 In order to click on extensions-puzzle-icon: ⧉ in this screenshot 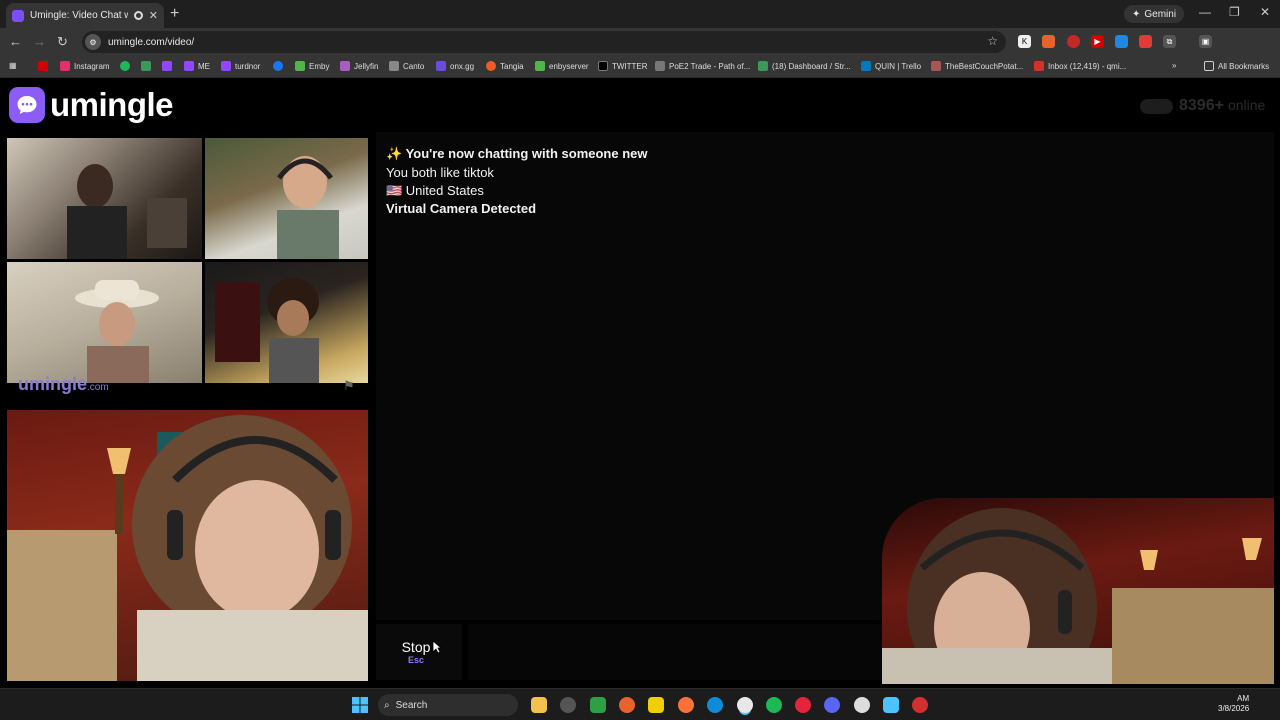, I will do `click(1169, 41)`.